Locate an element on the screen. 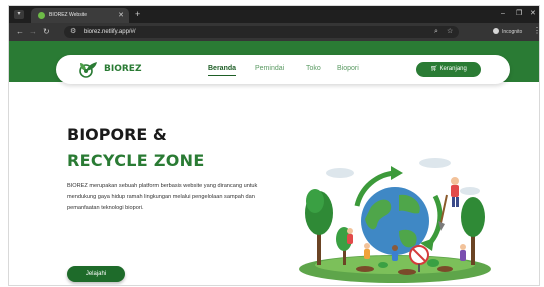  bookmark-star-icon: ☆ is located at coordinates (450, 32).